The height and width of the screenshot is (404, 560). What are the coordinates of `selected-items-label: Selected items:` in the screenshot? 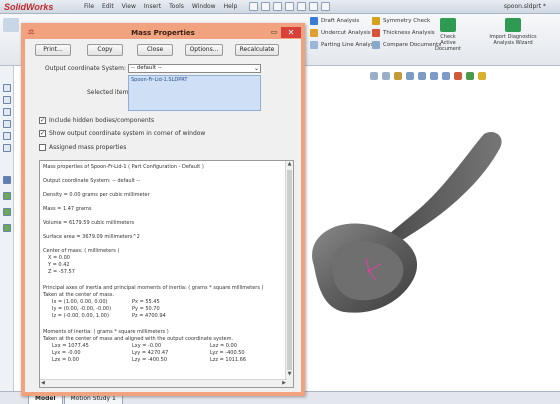 It's located at (110, 92).